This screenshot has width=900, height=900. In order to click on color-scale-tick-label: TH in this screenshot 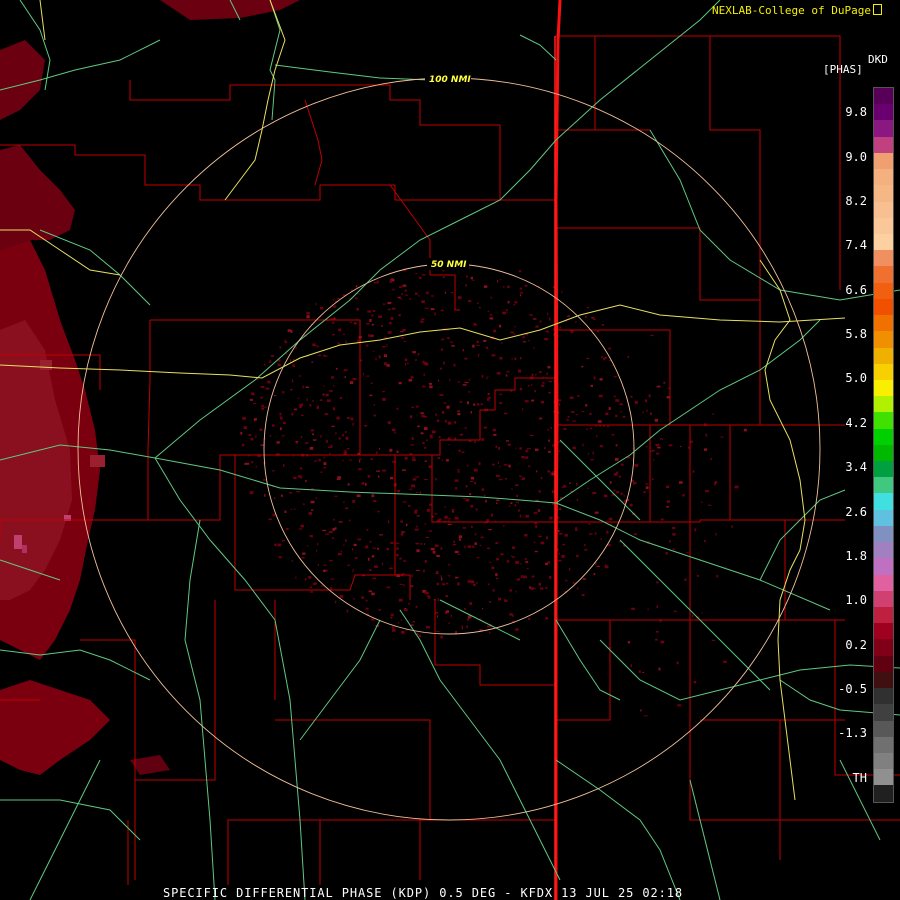, I will do `click(859, 778)`.